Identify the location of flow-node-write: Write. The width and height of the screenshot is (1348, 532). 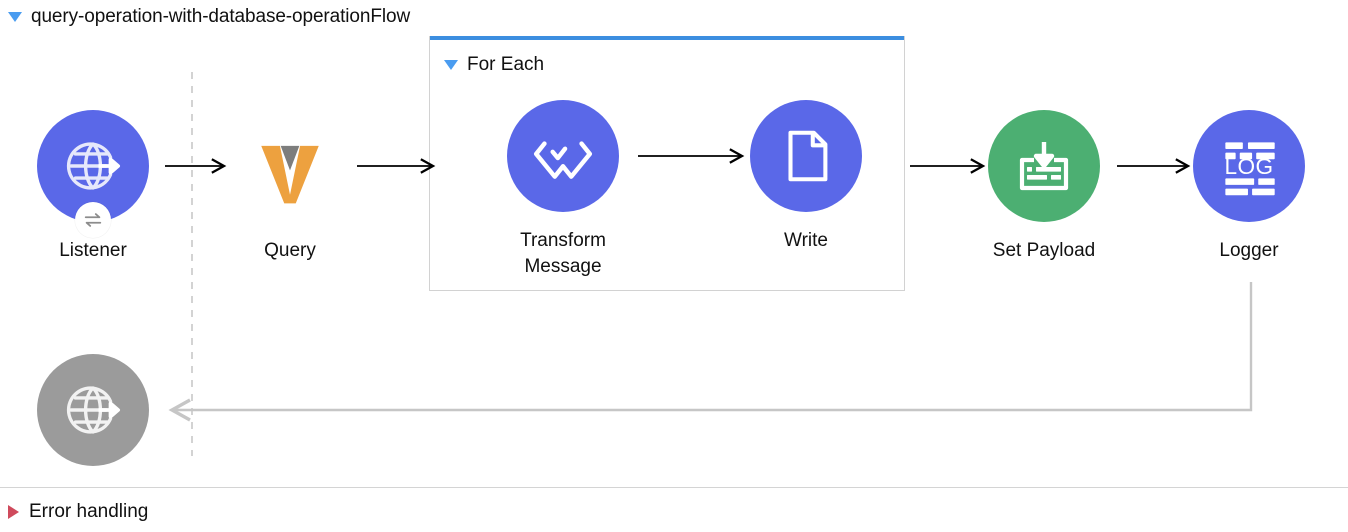
(806, 177).